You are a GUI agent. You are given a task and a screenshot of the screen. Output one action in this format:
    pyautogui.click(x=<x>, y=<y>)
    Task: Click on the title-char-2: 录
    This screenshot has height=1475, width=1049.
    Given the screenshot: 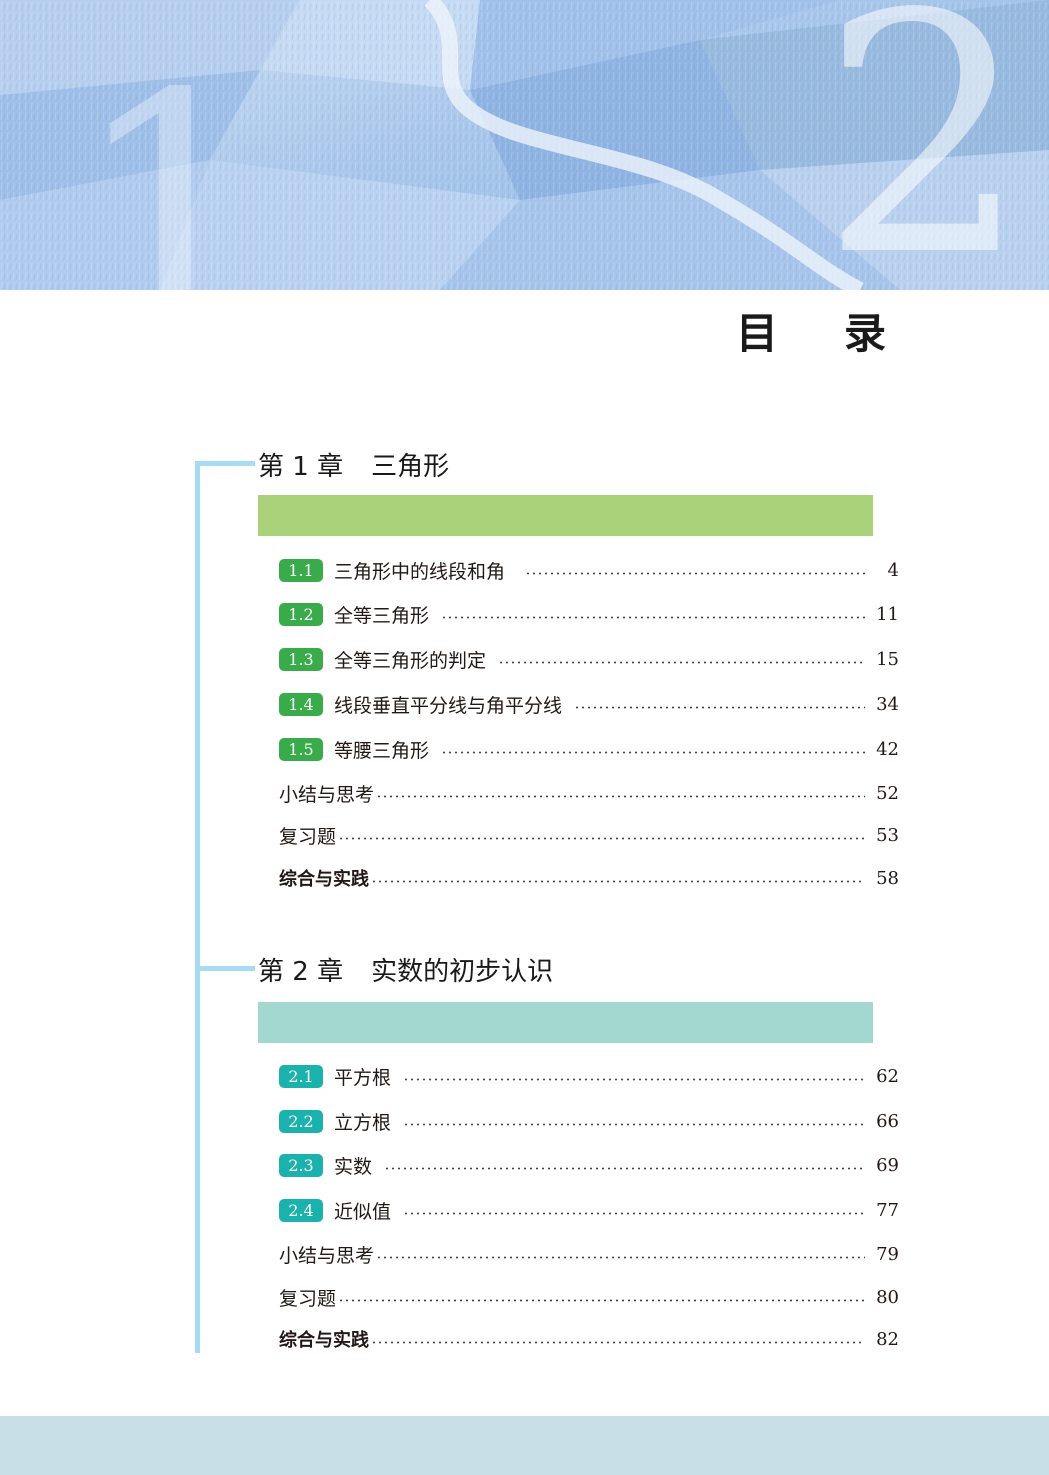 What is the action you would take?
    pyautogui.click(x=865, y=333)
    